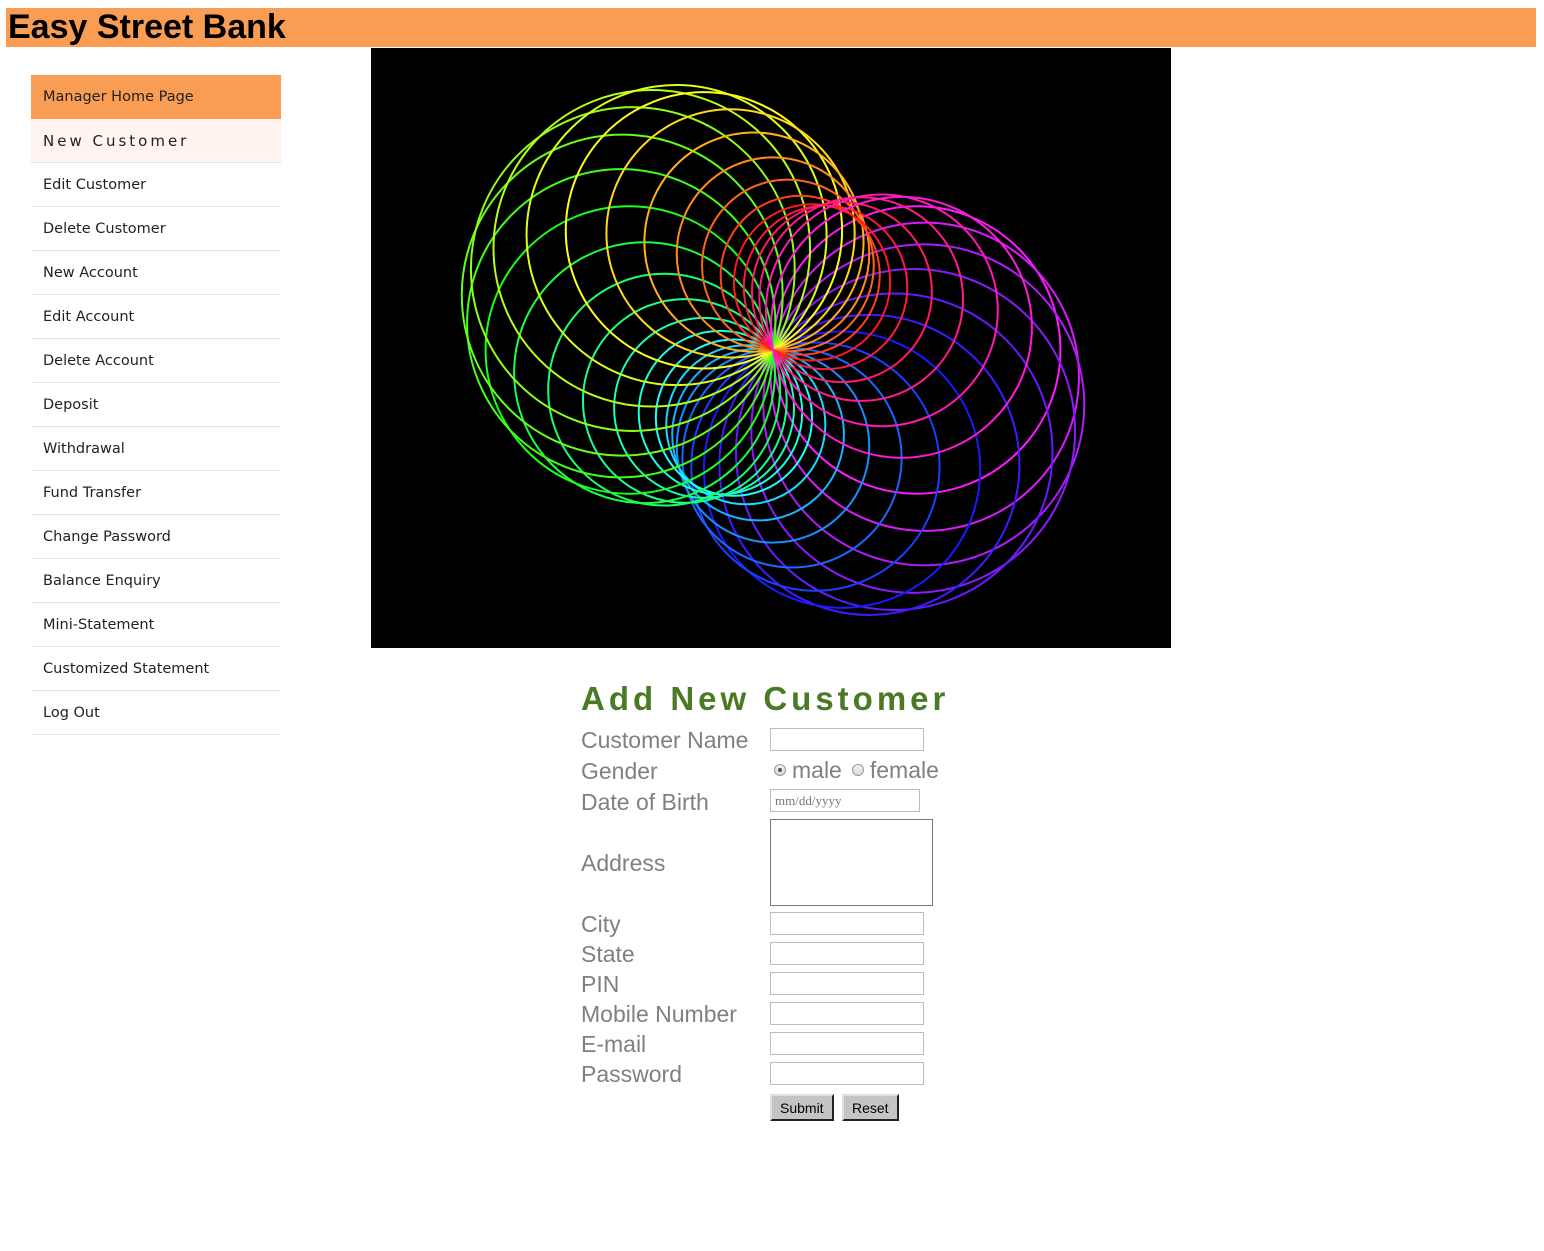  What do you see at coordinates (631, 1074) in the screenshot?
I see `password-label: Password` at bounding box center [631, 1074].